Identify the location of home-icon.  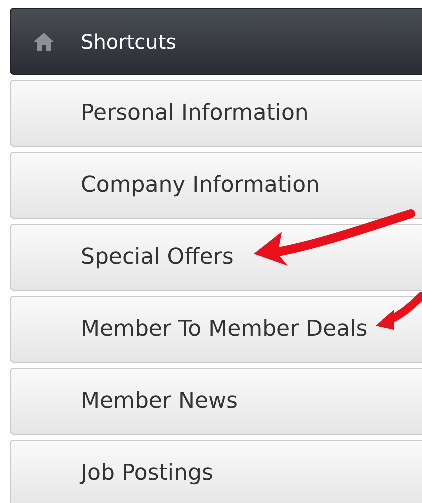
(44, 42).